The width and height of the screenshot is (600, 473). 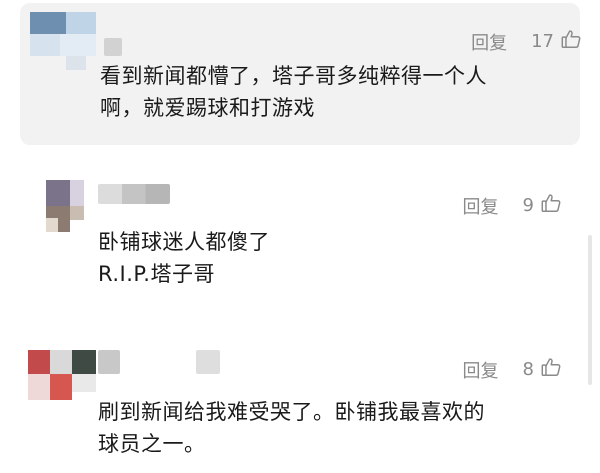 I want to click on comment-text: 看到新闻都懵了，塔子哥多纯粹得一个人 啊，就爱踢球和打游戏, so click(x=293, y=92).